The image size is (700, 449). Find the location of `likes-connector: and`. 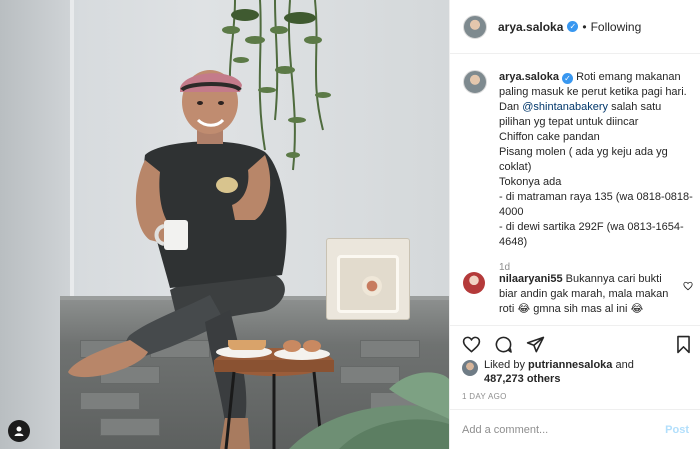

likes-connector: and is located at coordinates (624, 365).